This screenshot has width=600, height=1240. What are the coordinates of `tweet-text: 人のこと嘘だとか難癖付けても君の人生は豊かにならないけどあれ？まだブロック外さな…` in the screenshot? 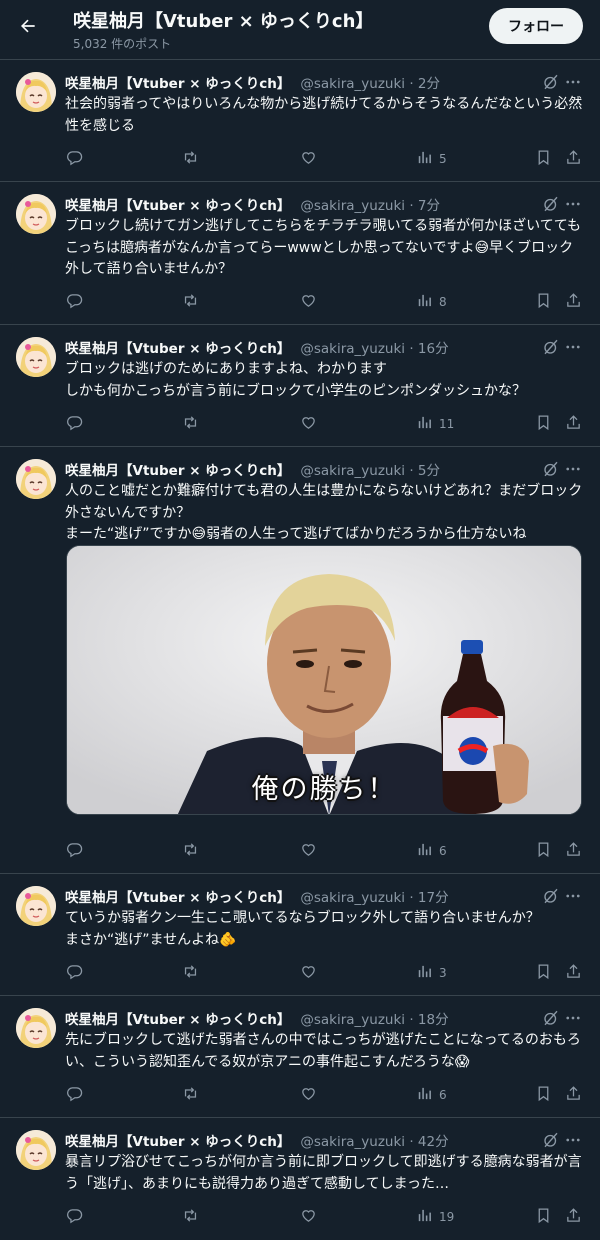 It's located at (324, 512).